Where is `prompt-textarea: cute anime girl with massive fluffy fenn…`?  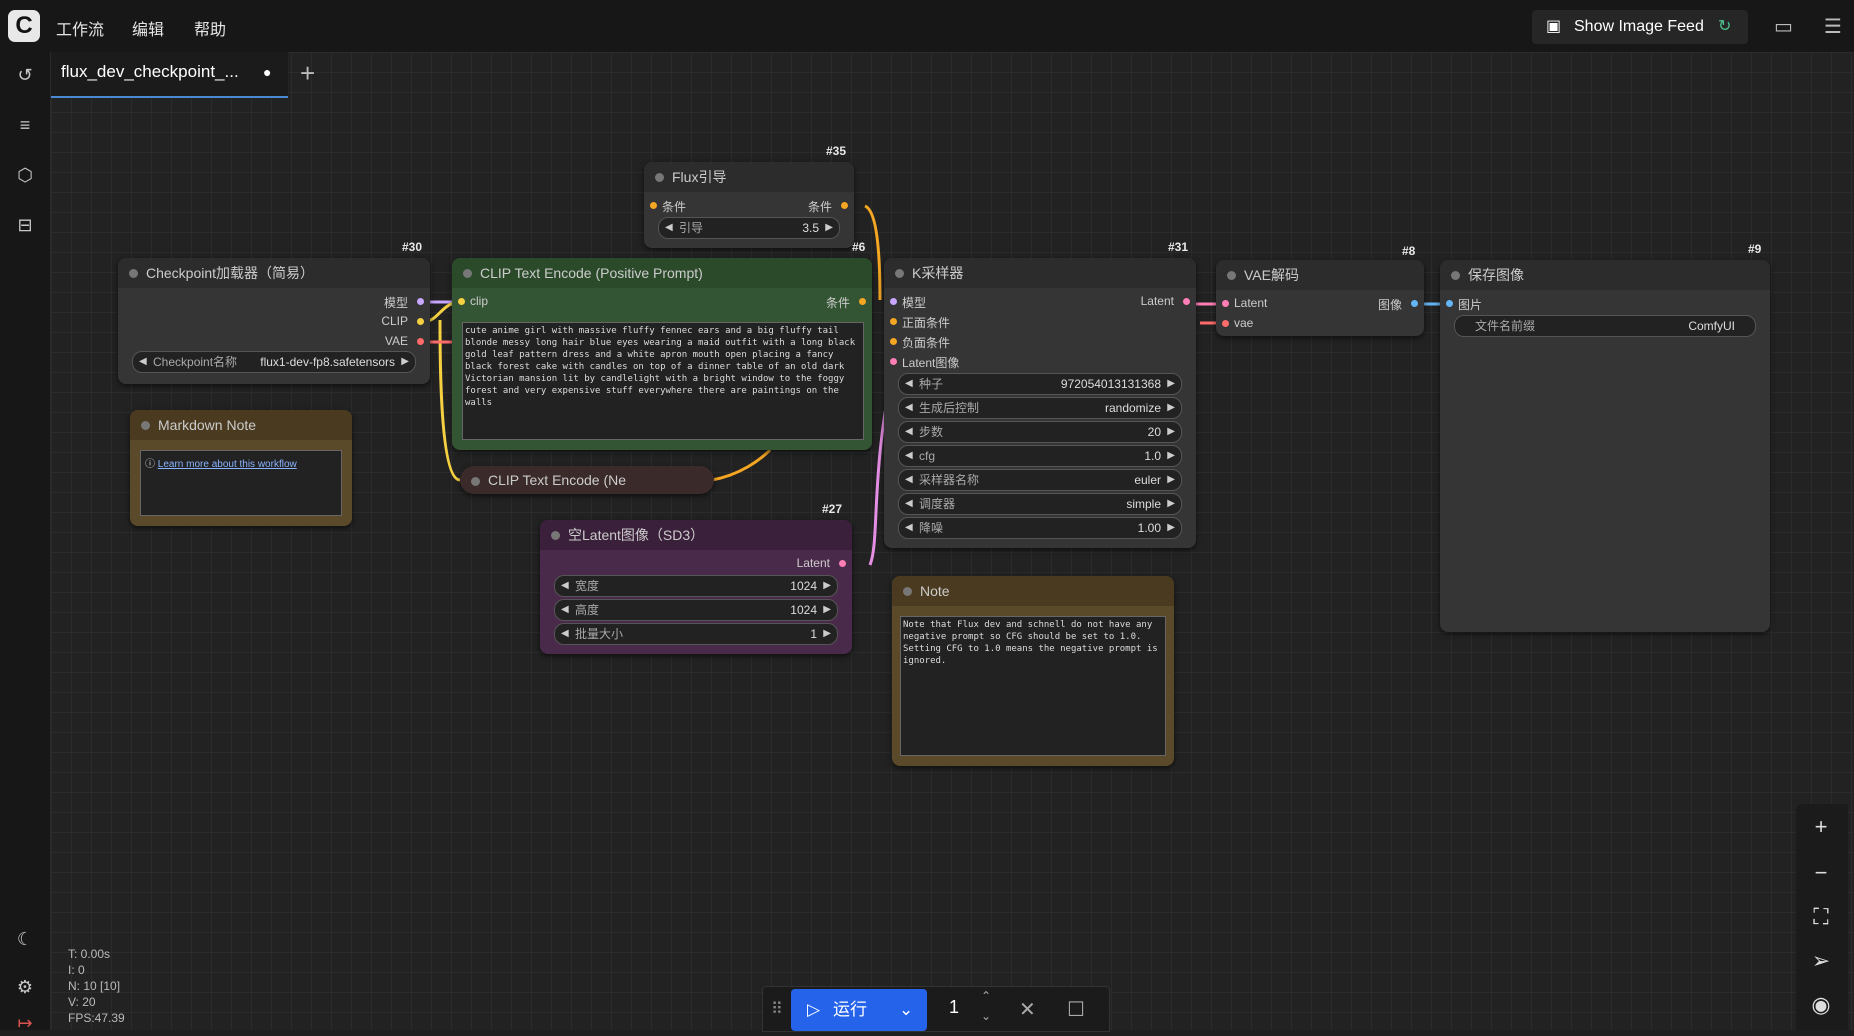 prompt-textarea: cute anime girl with massive fluffy fenn… is located at coordinates (663, 381).